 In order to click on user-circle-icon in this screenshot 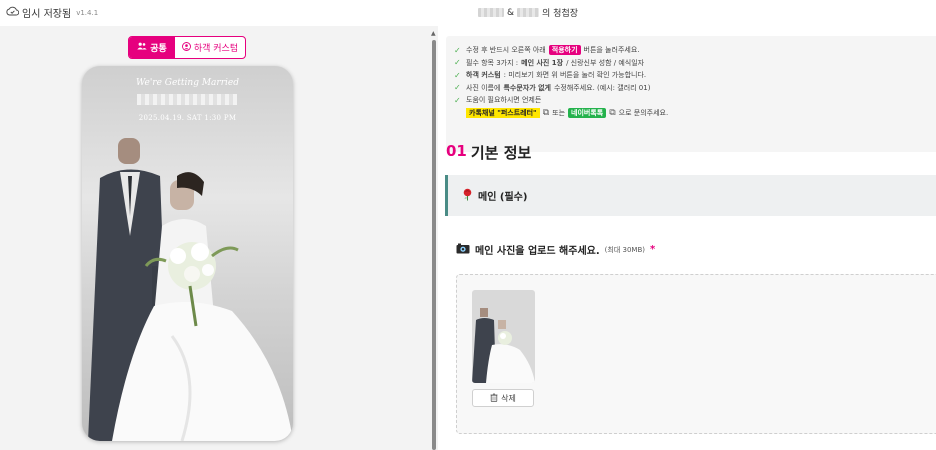, I will do `click(186, 47)`.